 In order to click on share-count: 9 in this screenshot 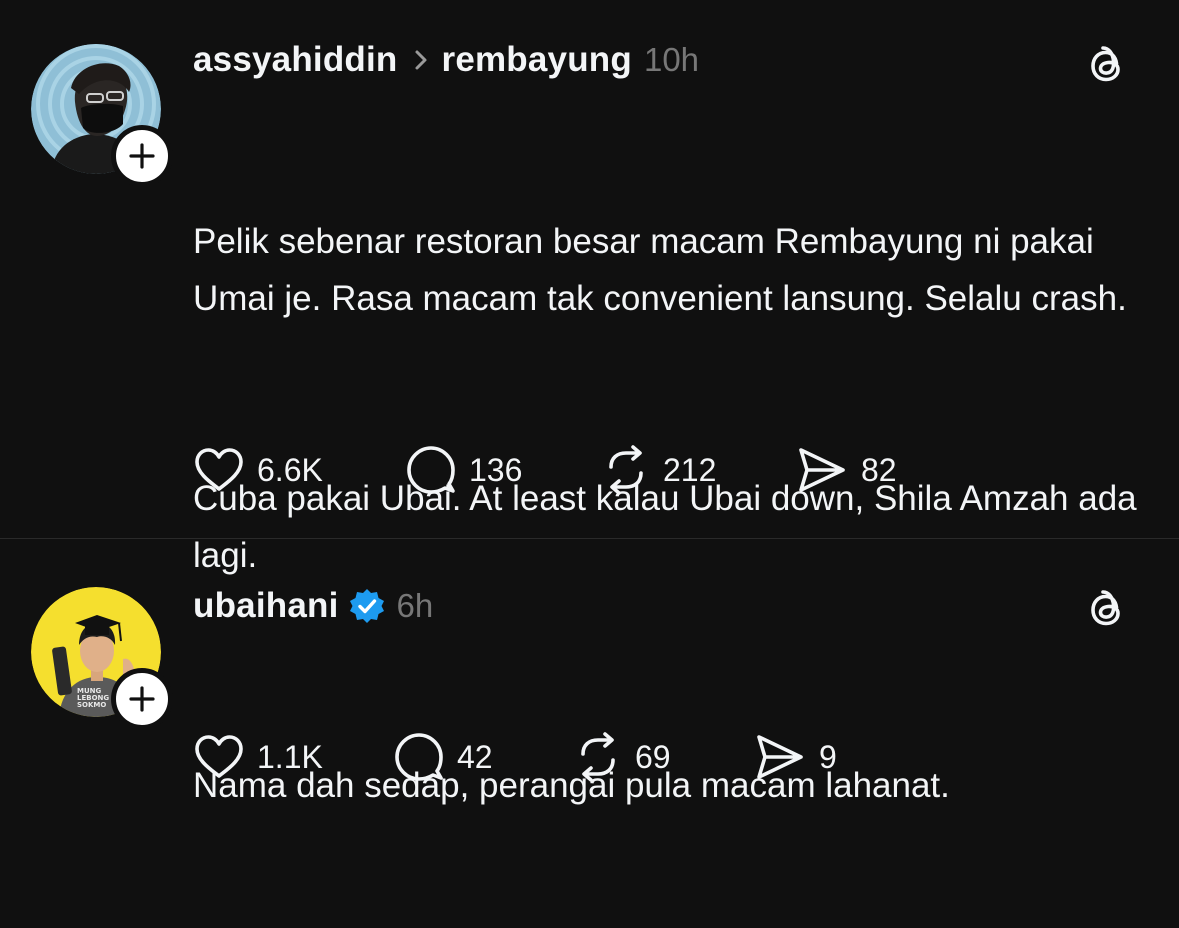, I will do `click(828, 756)`.